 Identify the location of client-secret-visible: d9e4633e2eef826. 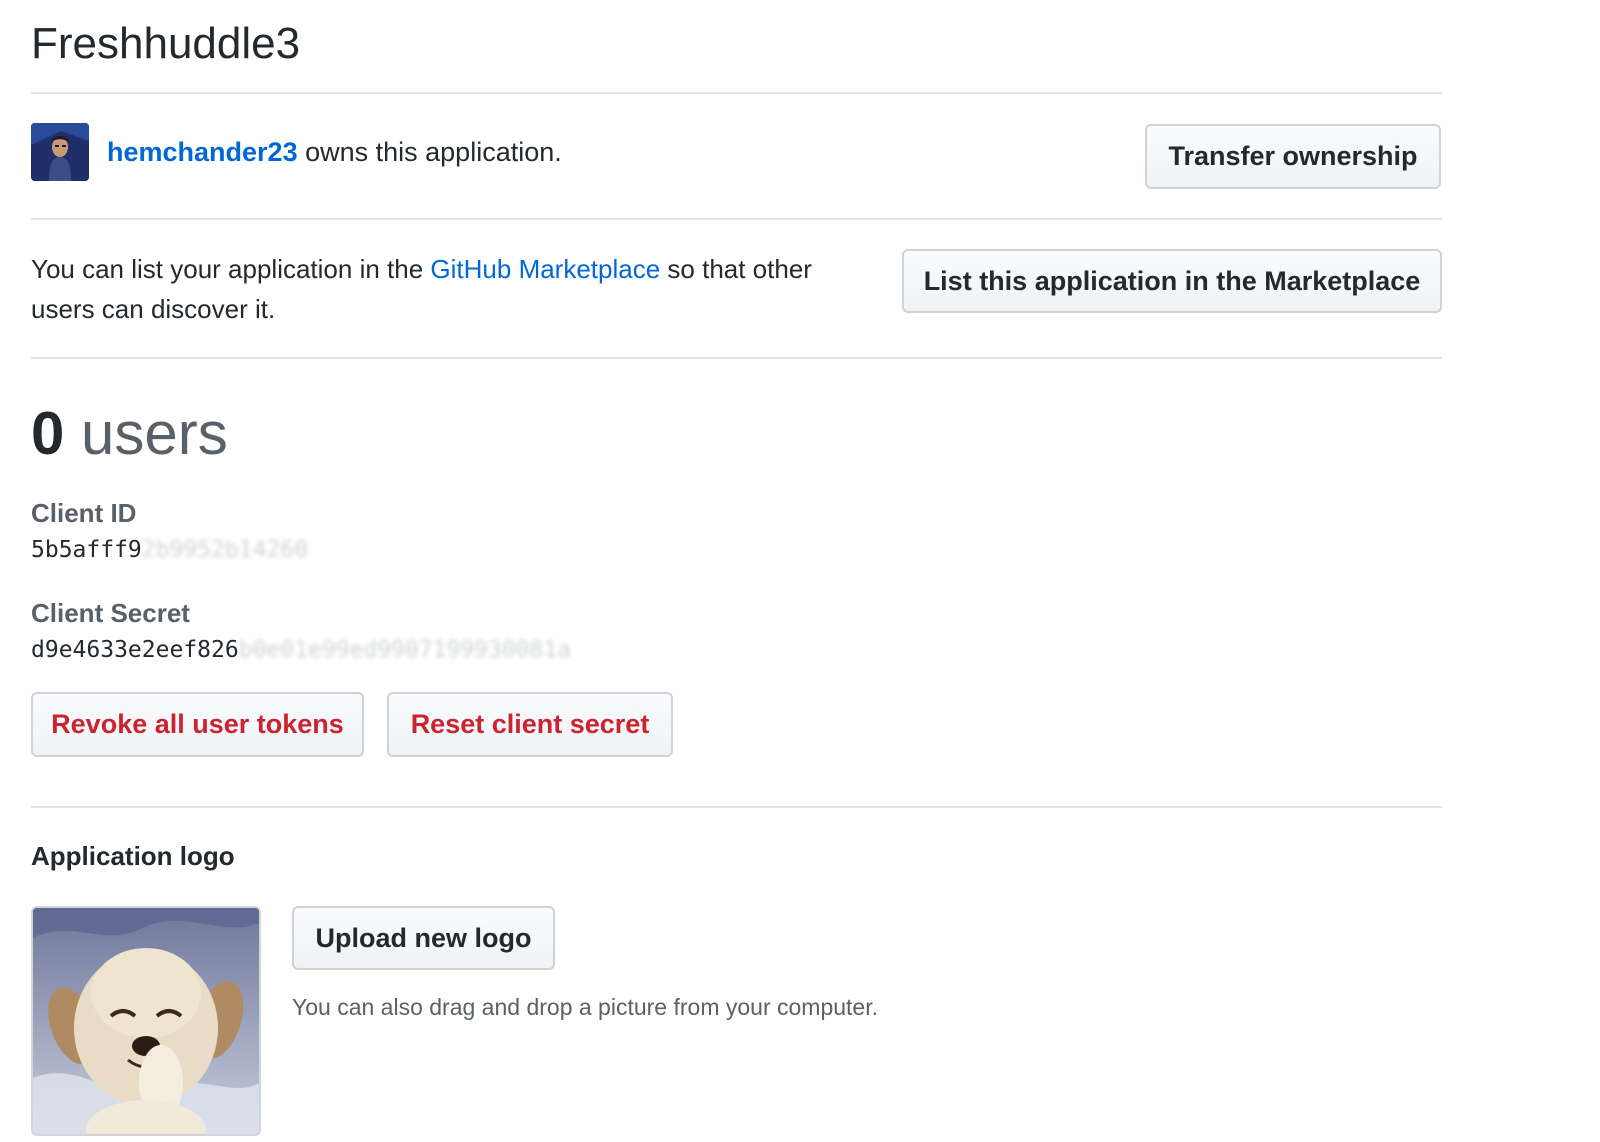
(135, 650).